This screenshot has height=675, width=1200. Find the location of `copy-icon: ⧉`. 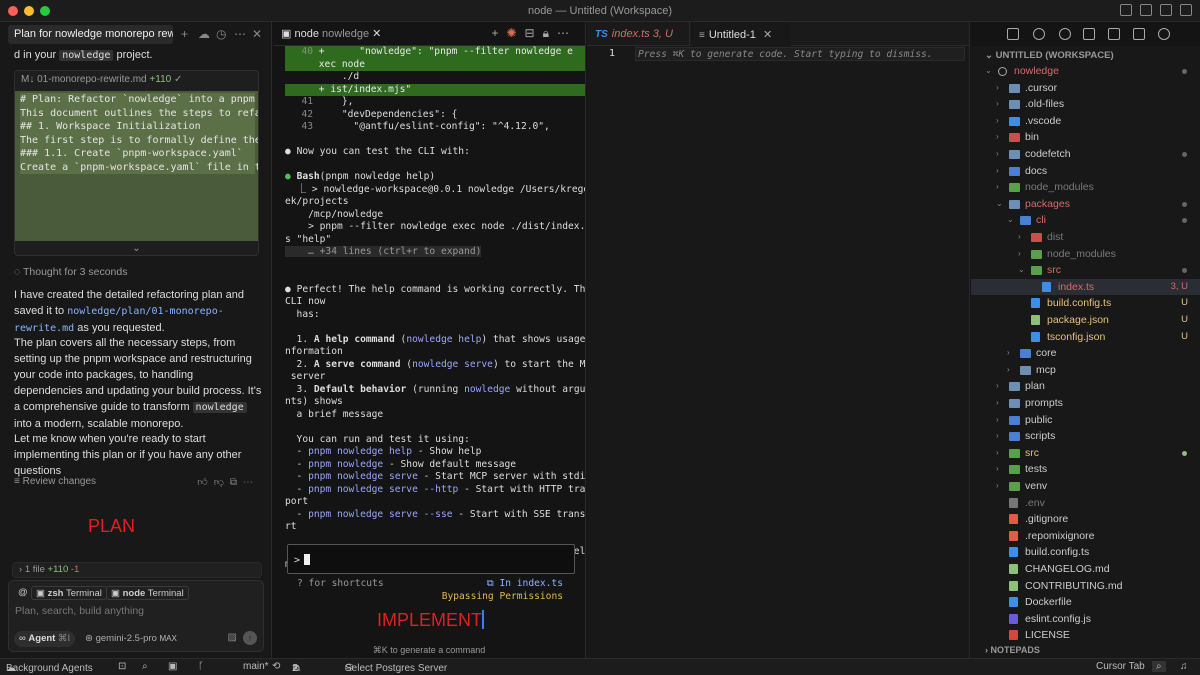

copy-icon: ⧉ is located at coordinates (236, 482).